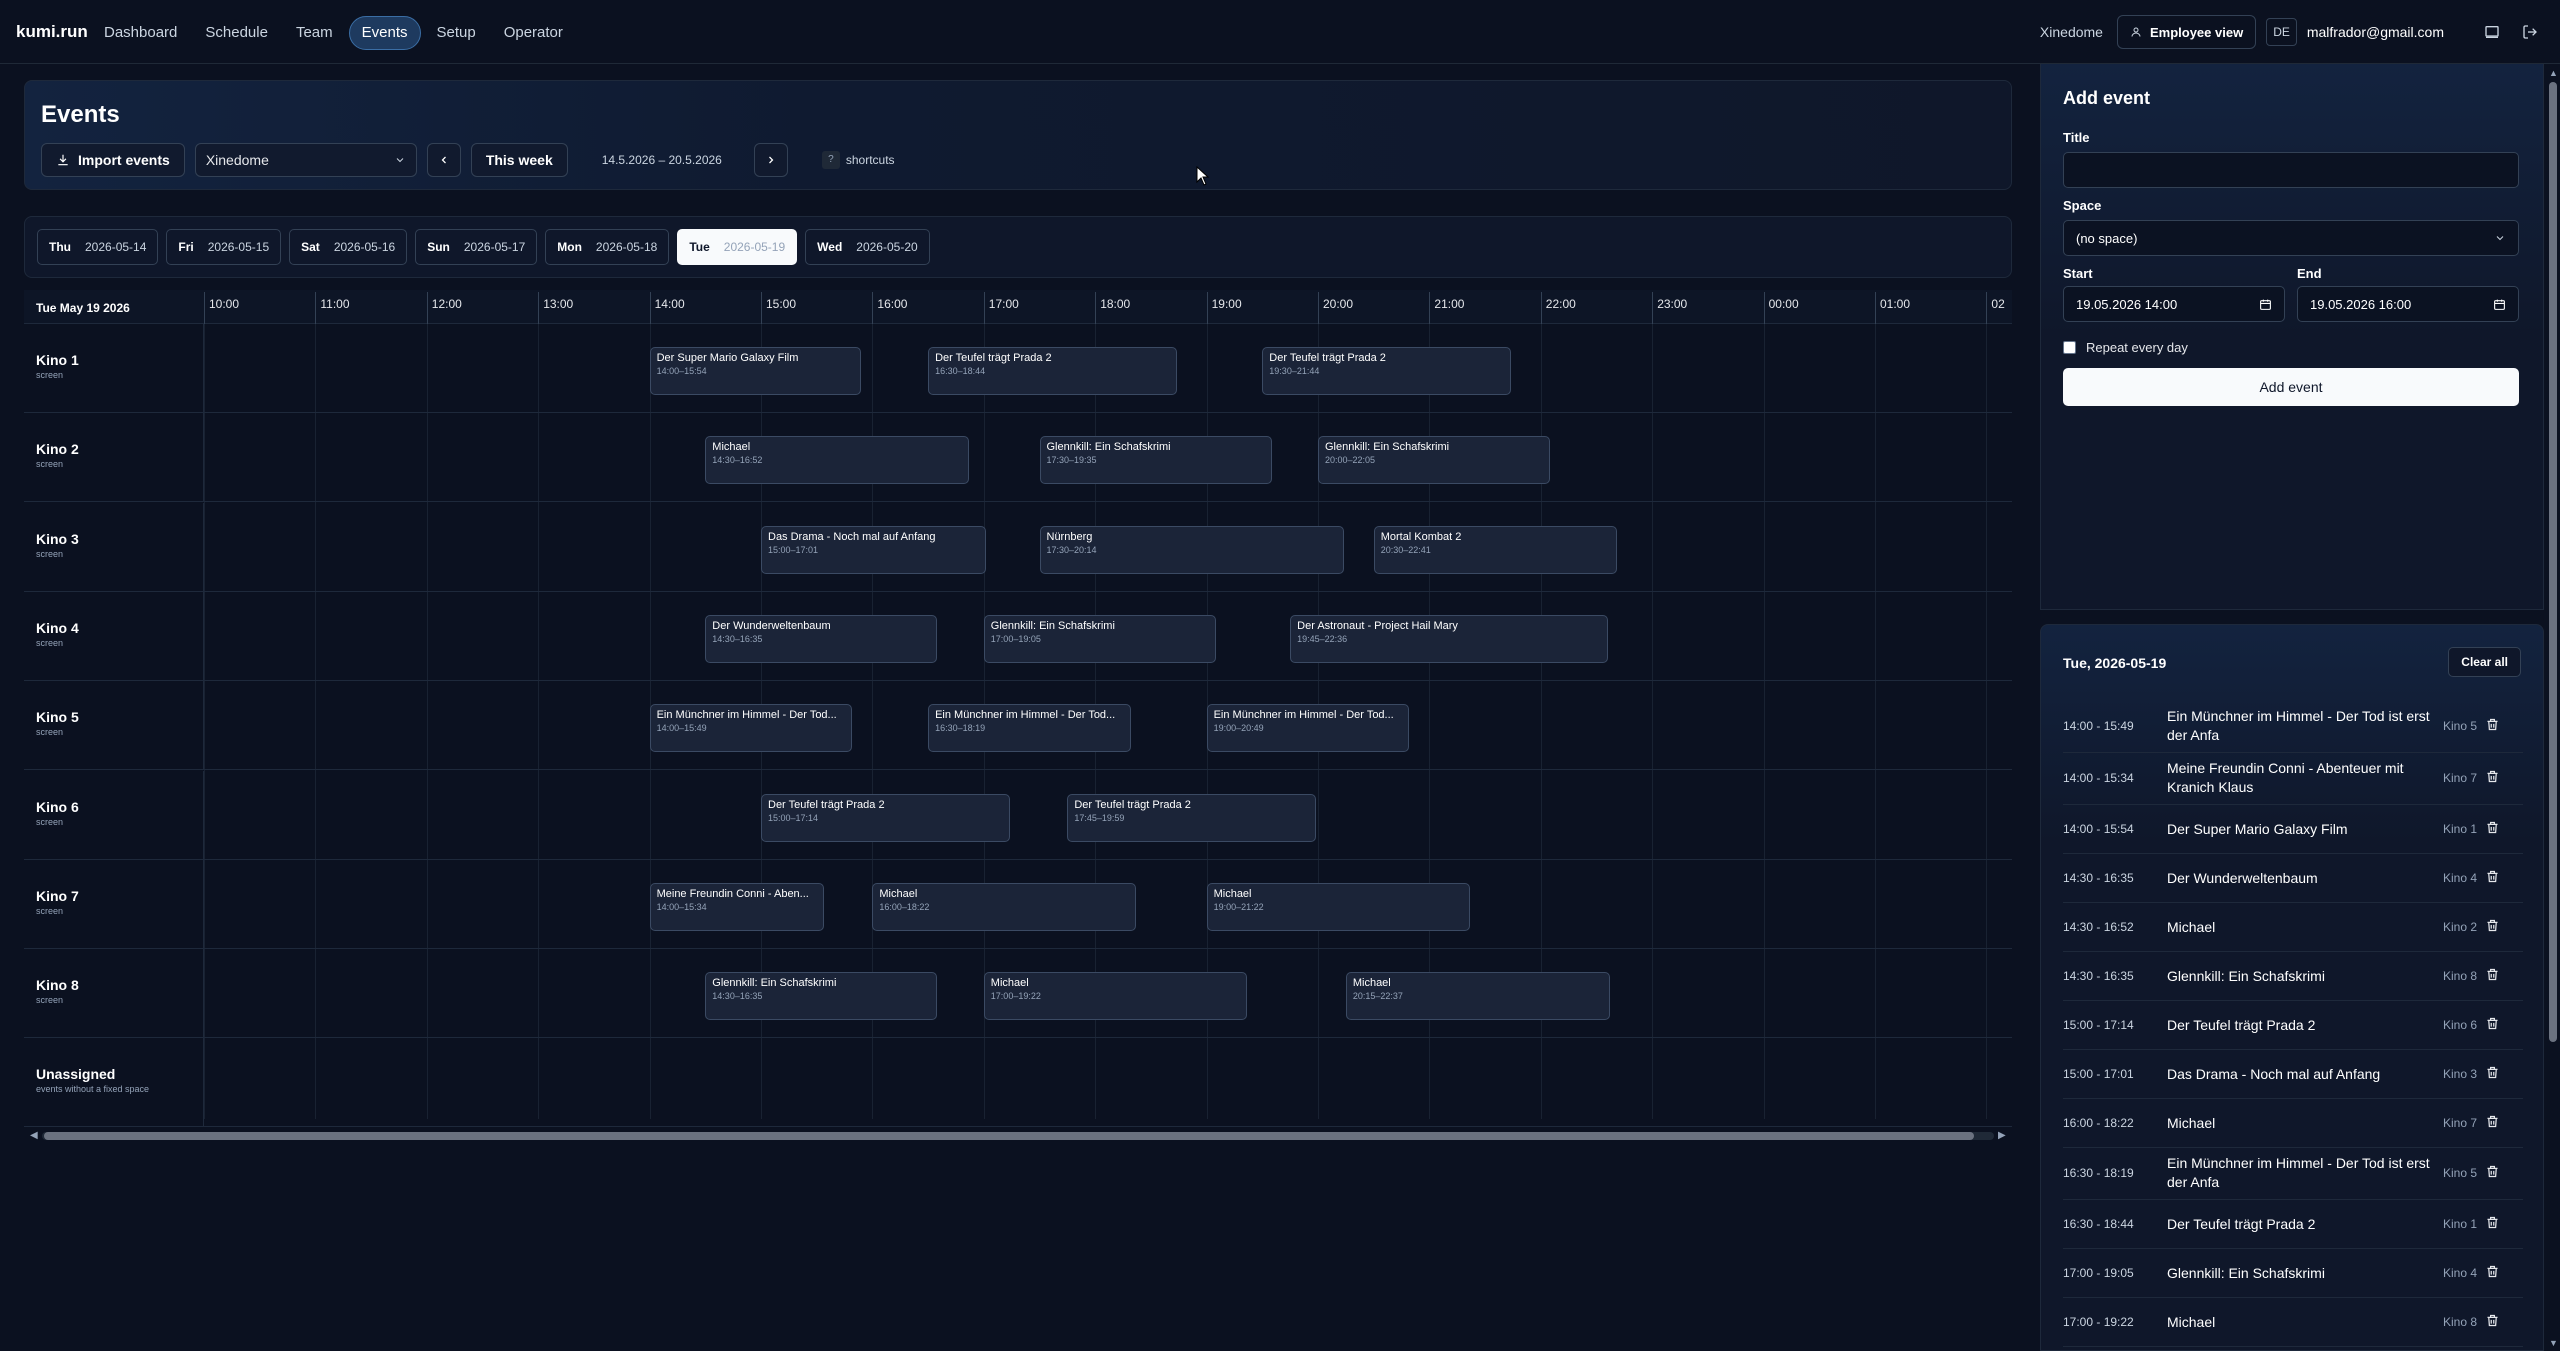 The image size is (2560, 1351). Describe the element at coordinates (384, 33) in the screenshot. I see `nav-link-events: Events` at that location.